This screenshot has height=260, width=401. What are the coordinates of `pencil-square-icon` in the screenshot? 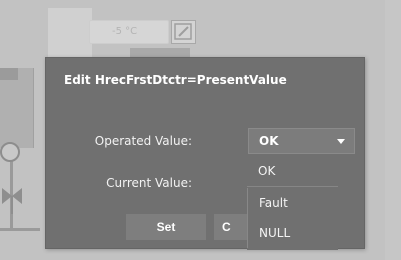 It's located at (183, 31).